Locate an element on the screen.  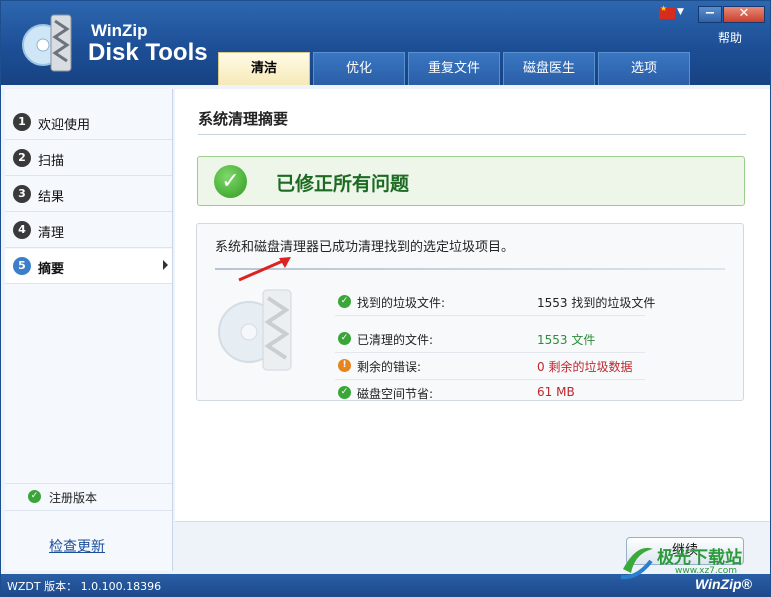
help-link: 帮助 is located at coordinates (730, 37).